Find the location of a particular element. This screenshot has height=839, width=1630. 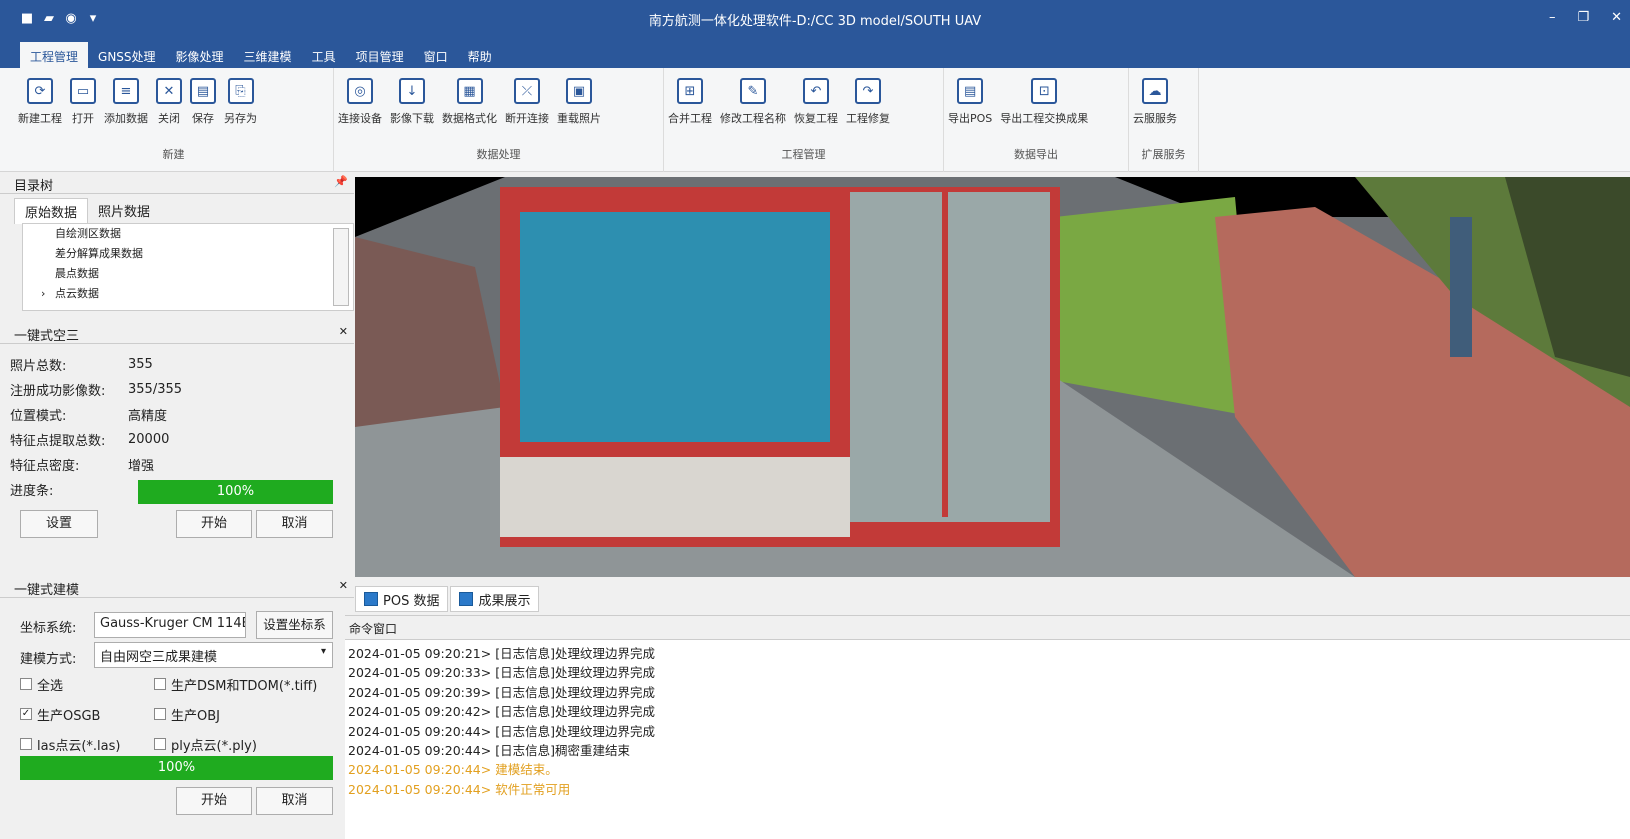

ribbon-button-label: 数据格式化 is located at coordinates (469, 118).